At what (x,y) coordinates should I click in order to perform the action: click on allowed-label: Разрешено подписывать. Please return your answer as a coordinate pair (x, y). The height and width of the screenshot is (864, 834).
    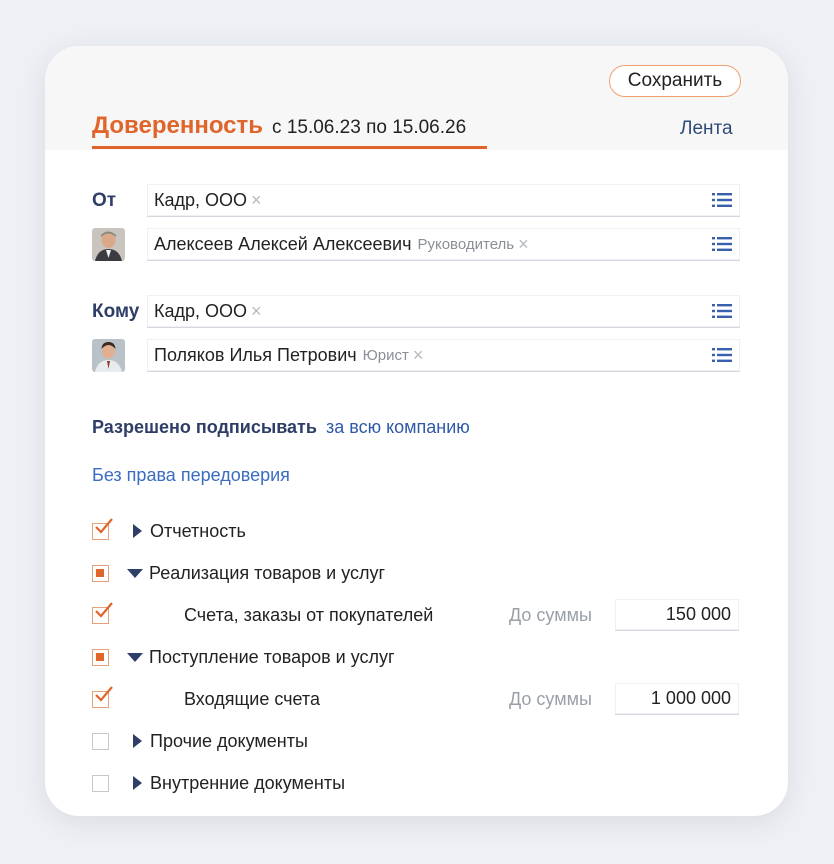
    Looking at the image, I should click on (204, 427).